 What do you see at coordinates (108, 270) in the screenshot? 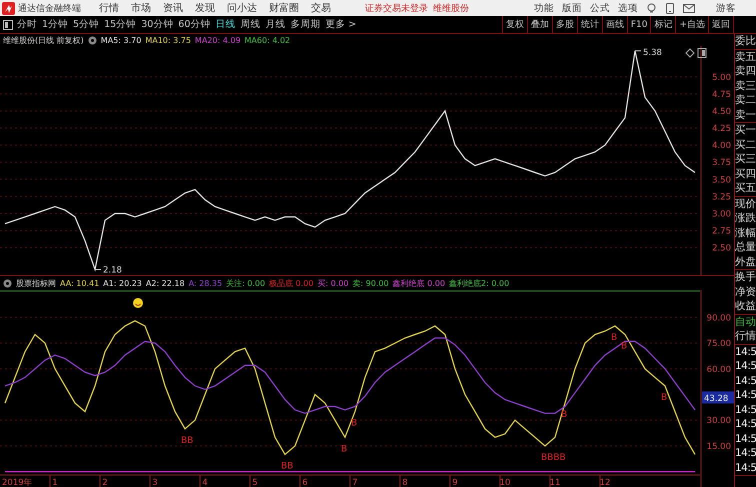
I see `price-extreme-label: 2.18` at bounding box center [108, 270].